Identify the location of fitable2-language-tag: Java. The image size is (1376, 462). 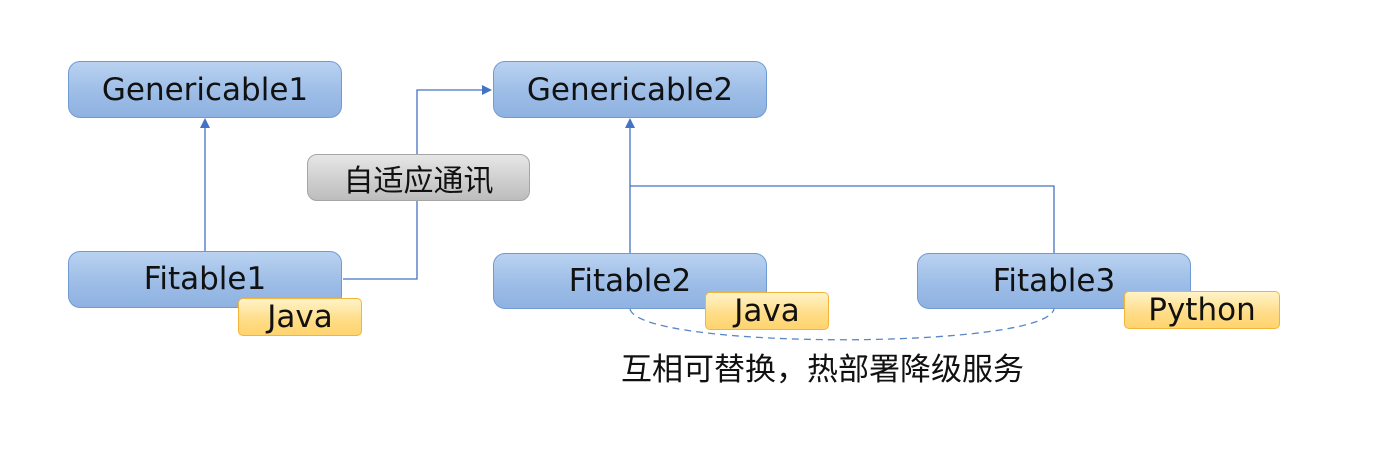
(767, 311).